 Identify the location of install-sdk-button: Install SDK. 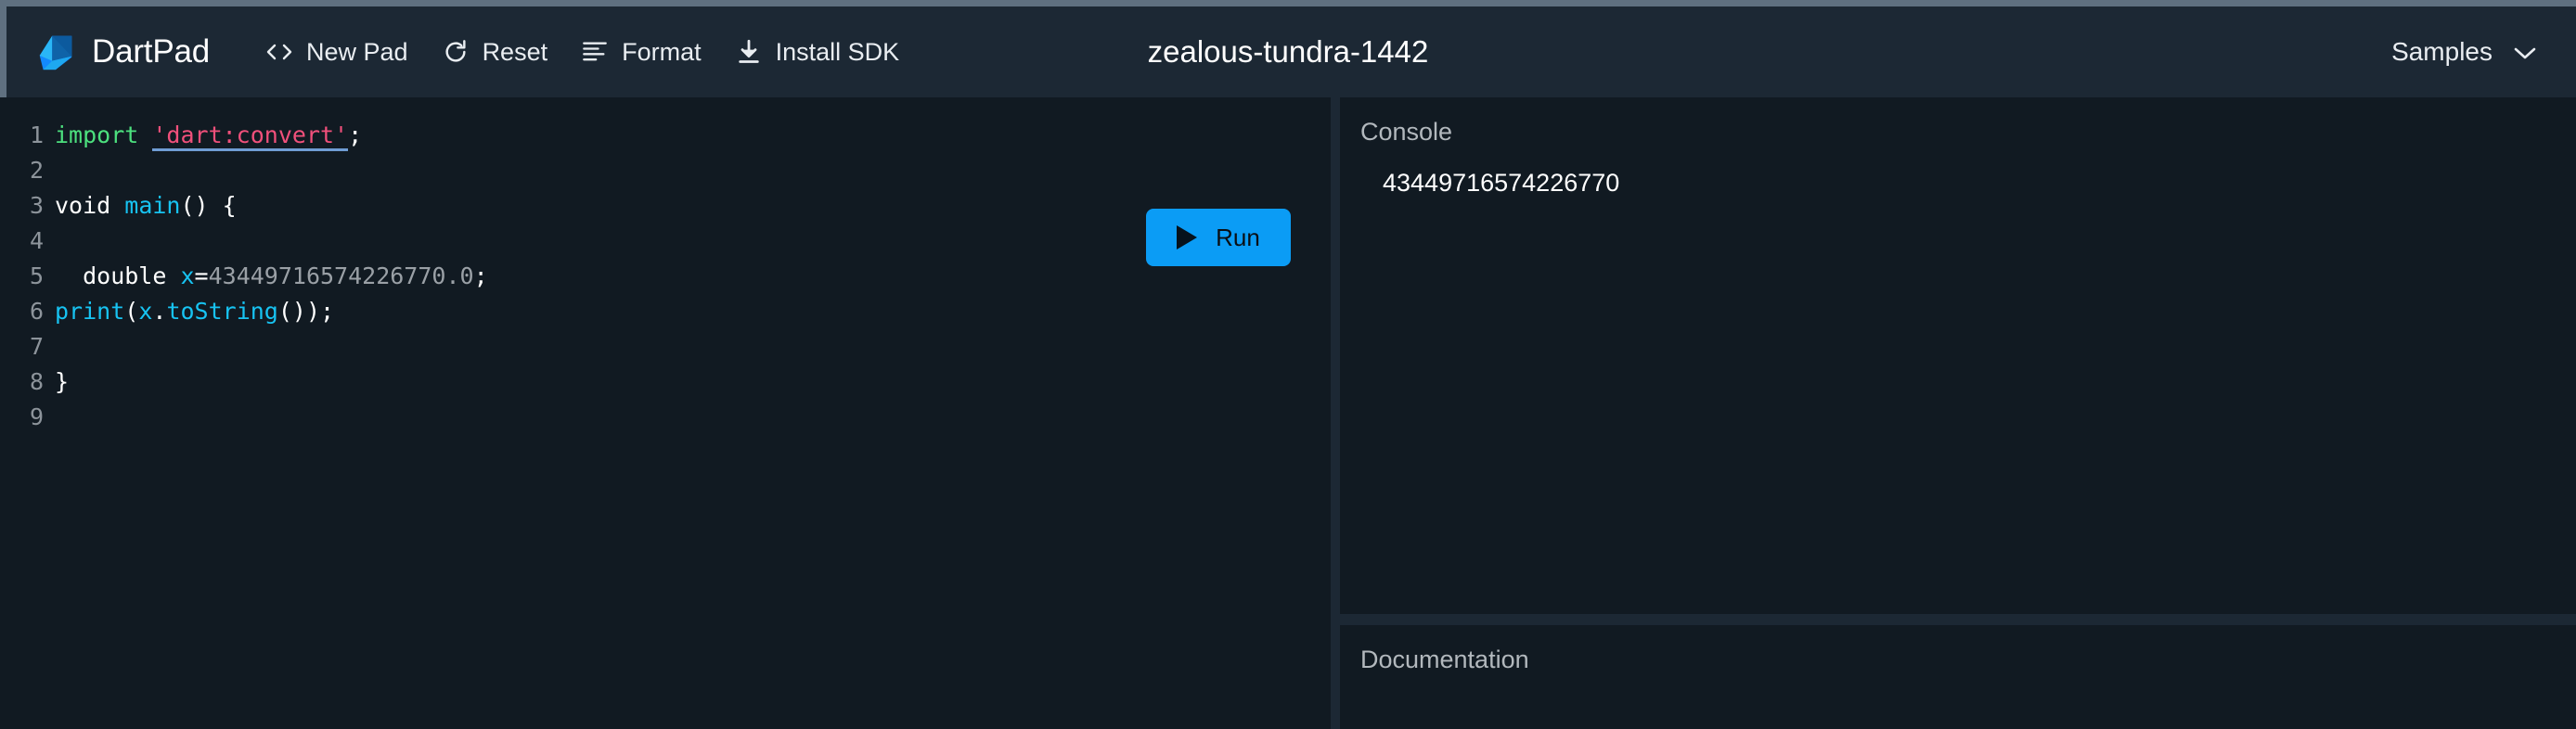
(817, 52).